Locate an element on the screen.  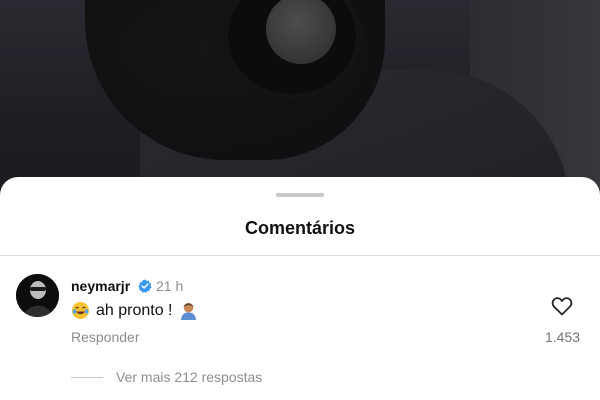
verified-badge-icon is located at coordinates (145, 286).